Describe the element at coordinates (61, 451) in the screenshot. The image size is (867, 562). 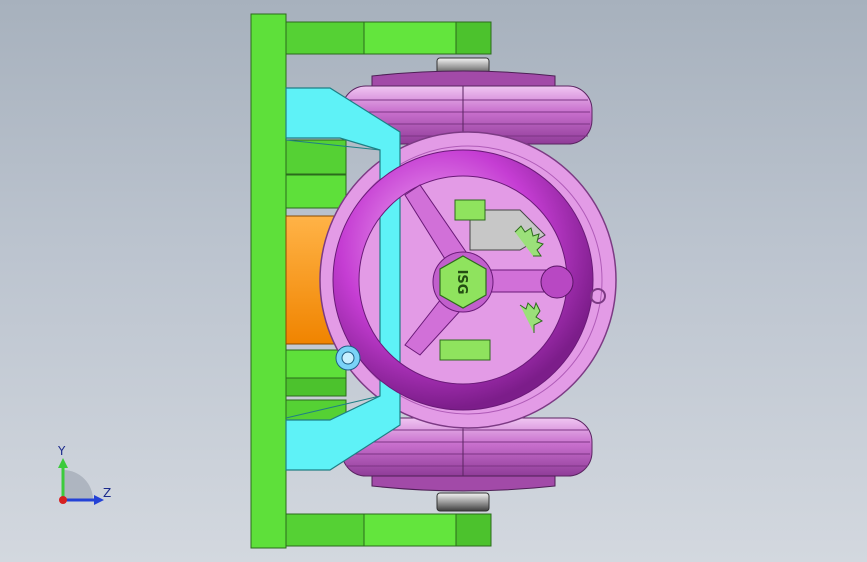
I see `y-axis-label: Y` at that location.